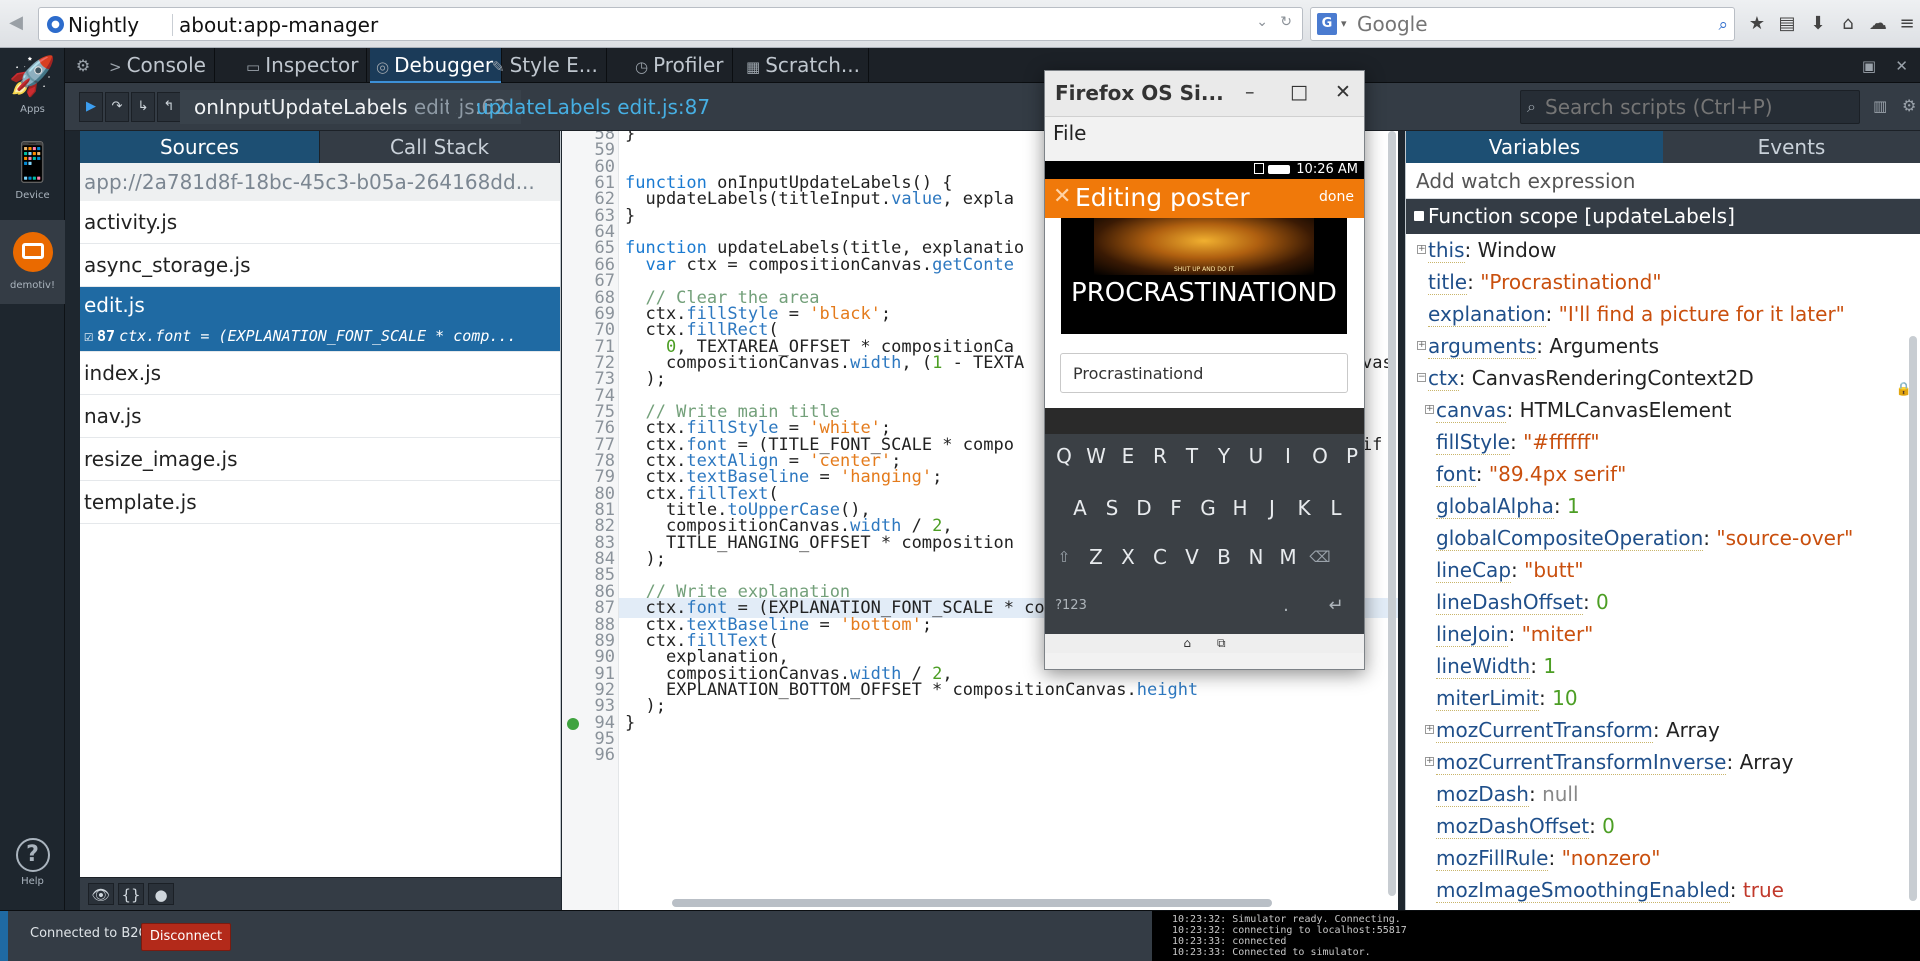  I want to click on source-item: async_storage.js, so click(320, 265).